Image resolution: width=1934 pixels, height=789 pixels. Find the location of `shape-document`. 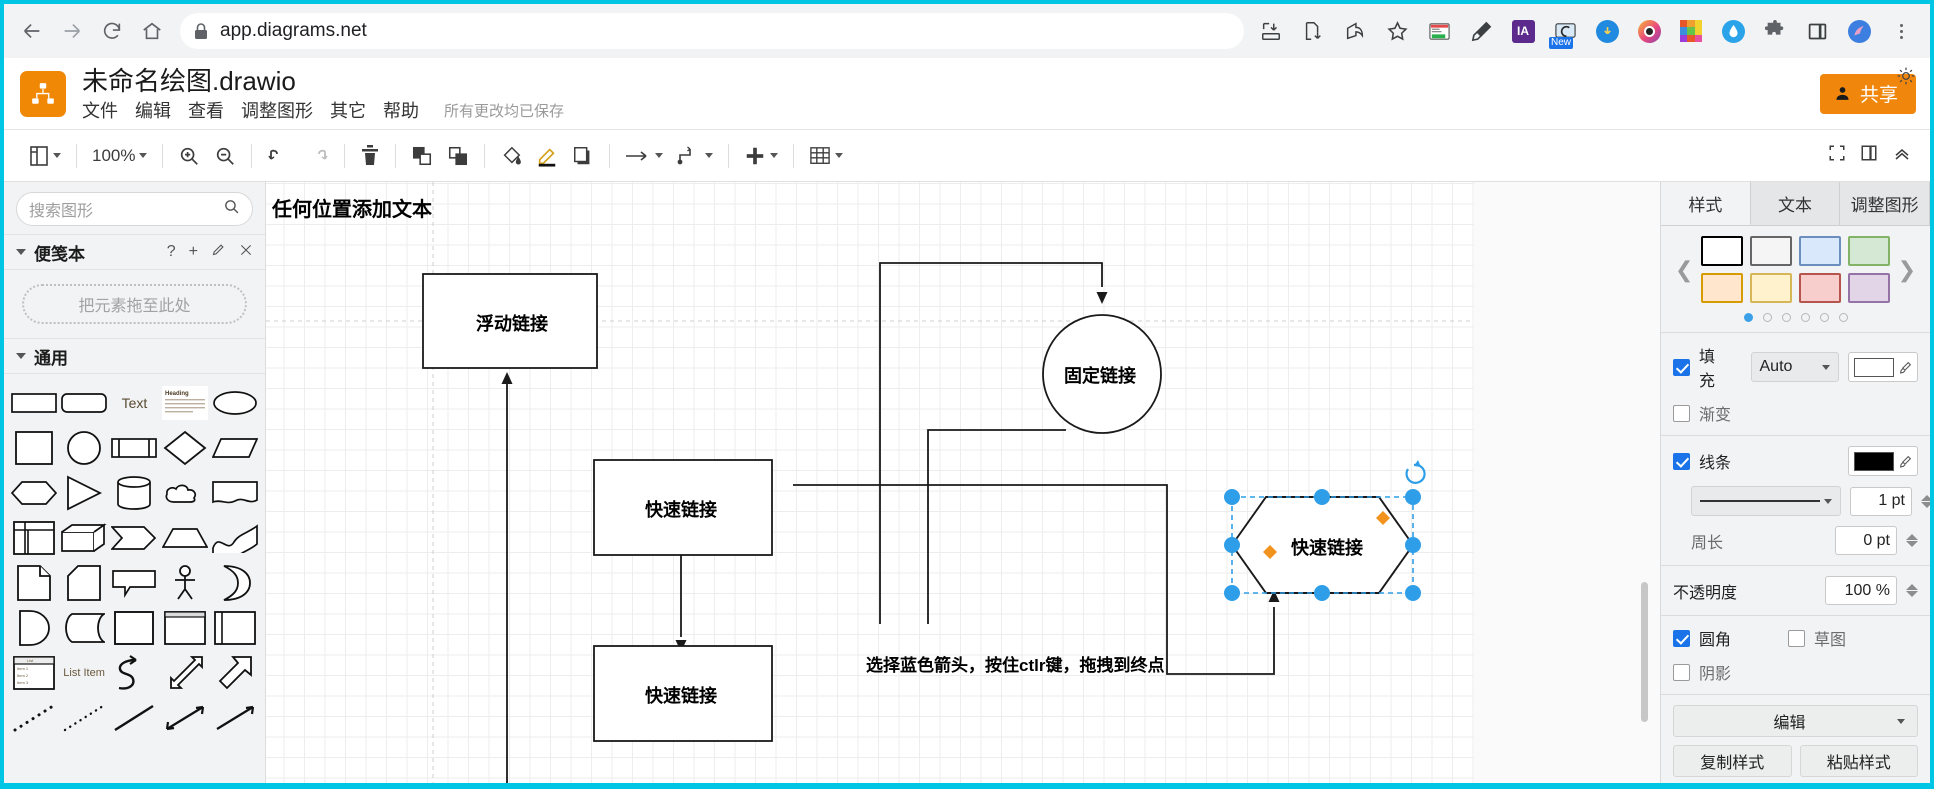

shape-document is located at coordinates (235, 493).